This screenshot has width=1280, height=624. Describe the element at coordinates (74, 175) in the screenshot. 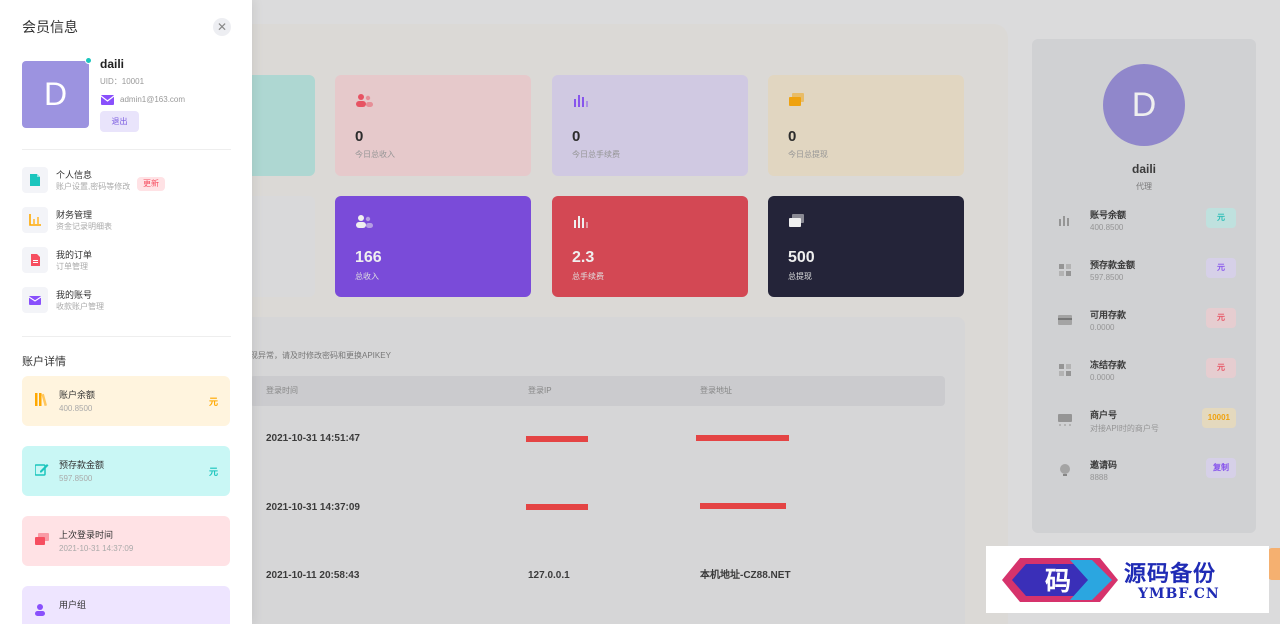

I see `menu-title: 个人信息` at that location.